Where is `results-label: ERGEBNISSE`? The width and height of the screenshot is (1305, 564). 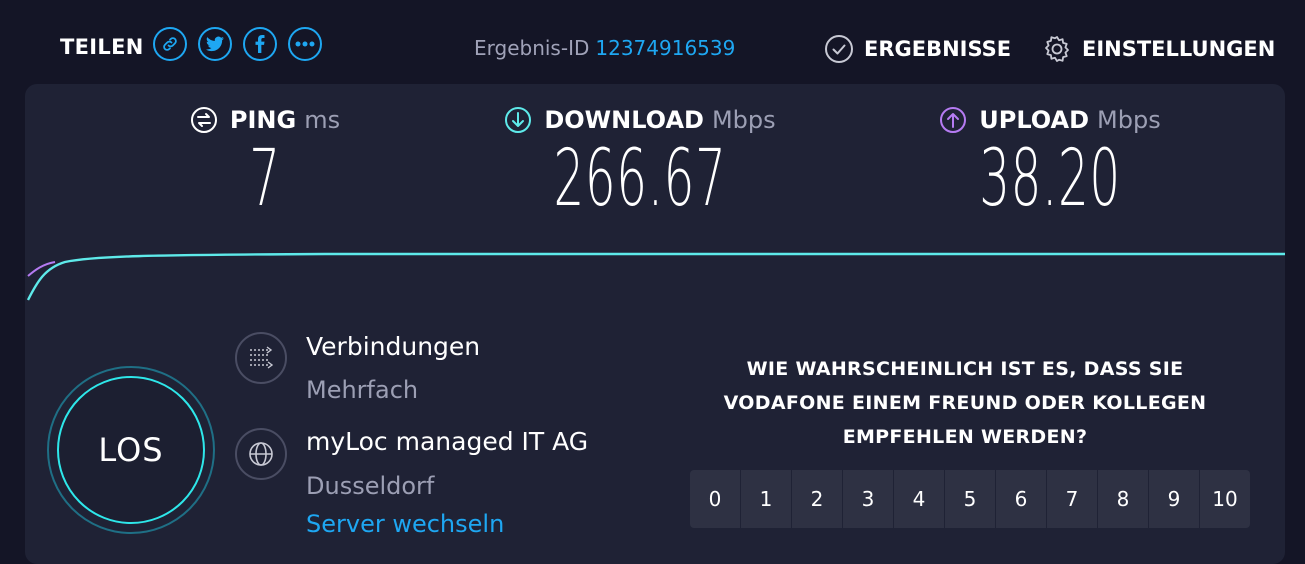 results-label: ERGEBNISSE is located at coordinates (938, 49).